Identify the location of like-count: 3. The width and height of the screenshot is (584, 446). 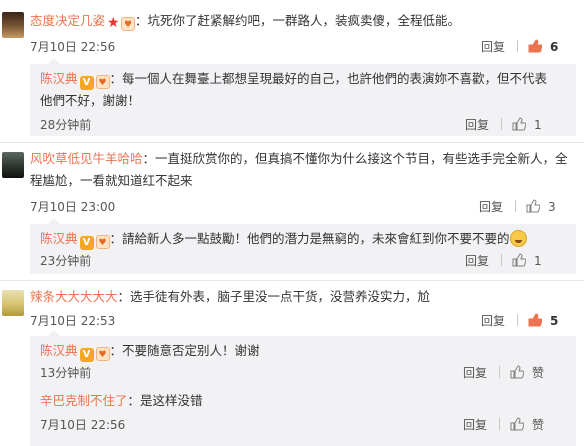
(552, 207).